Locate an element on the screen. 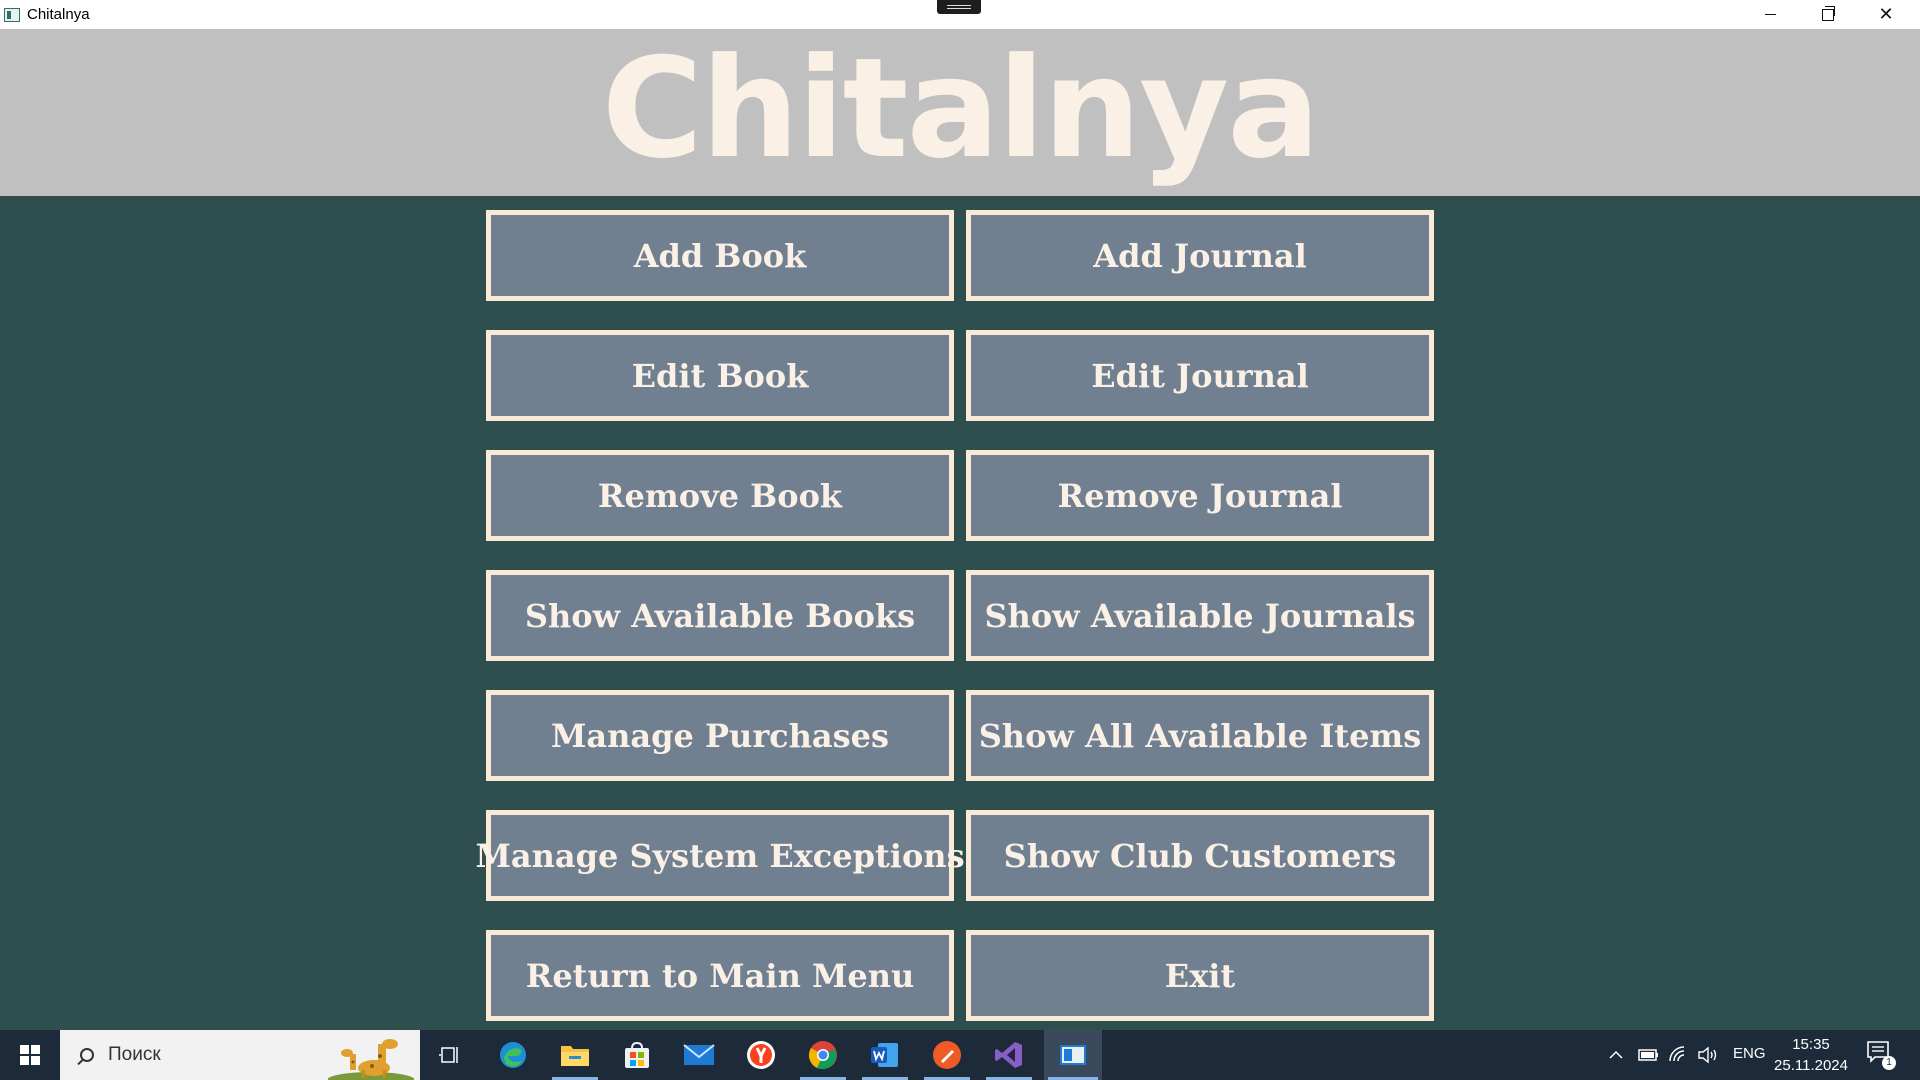 This screenshot has width=1920, height=1080. language-indicator: ENG is located at coordinates (1749, 1053).